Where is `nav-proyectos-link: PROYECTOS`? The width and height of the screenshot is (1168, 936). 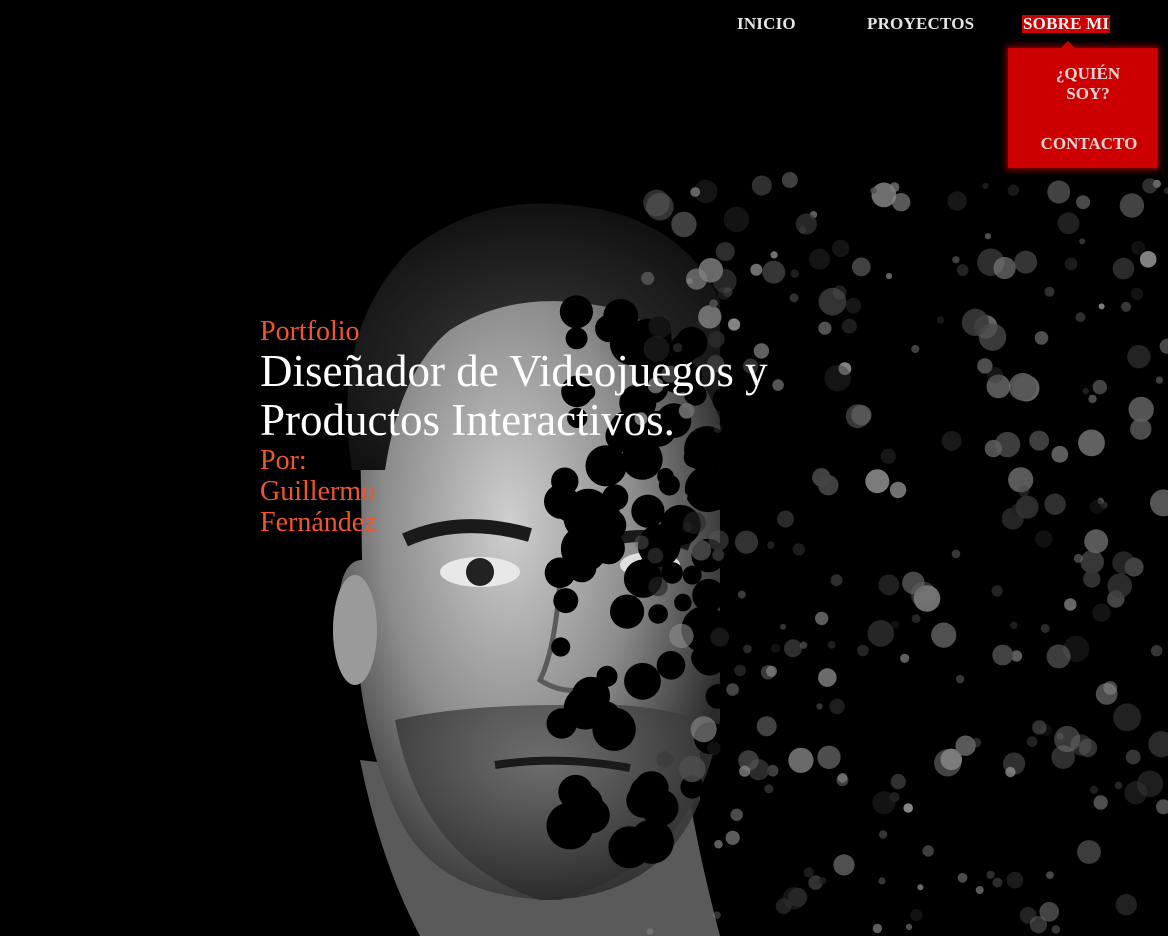
nav-proyectos-link: PROYECTOS is located at coordinates (920, 24).